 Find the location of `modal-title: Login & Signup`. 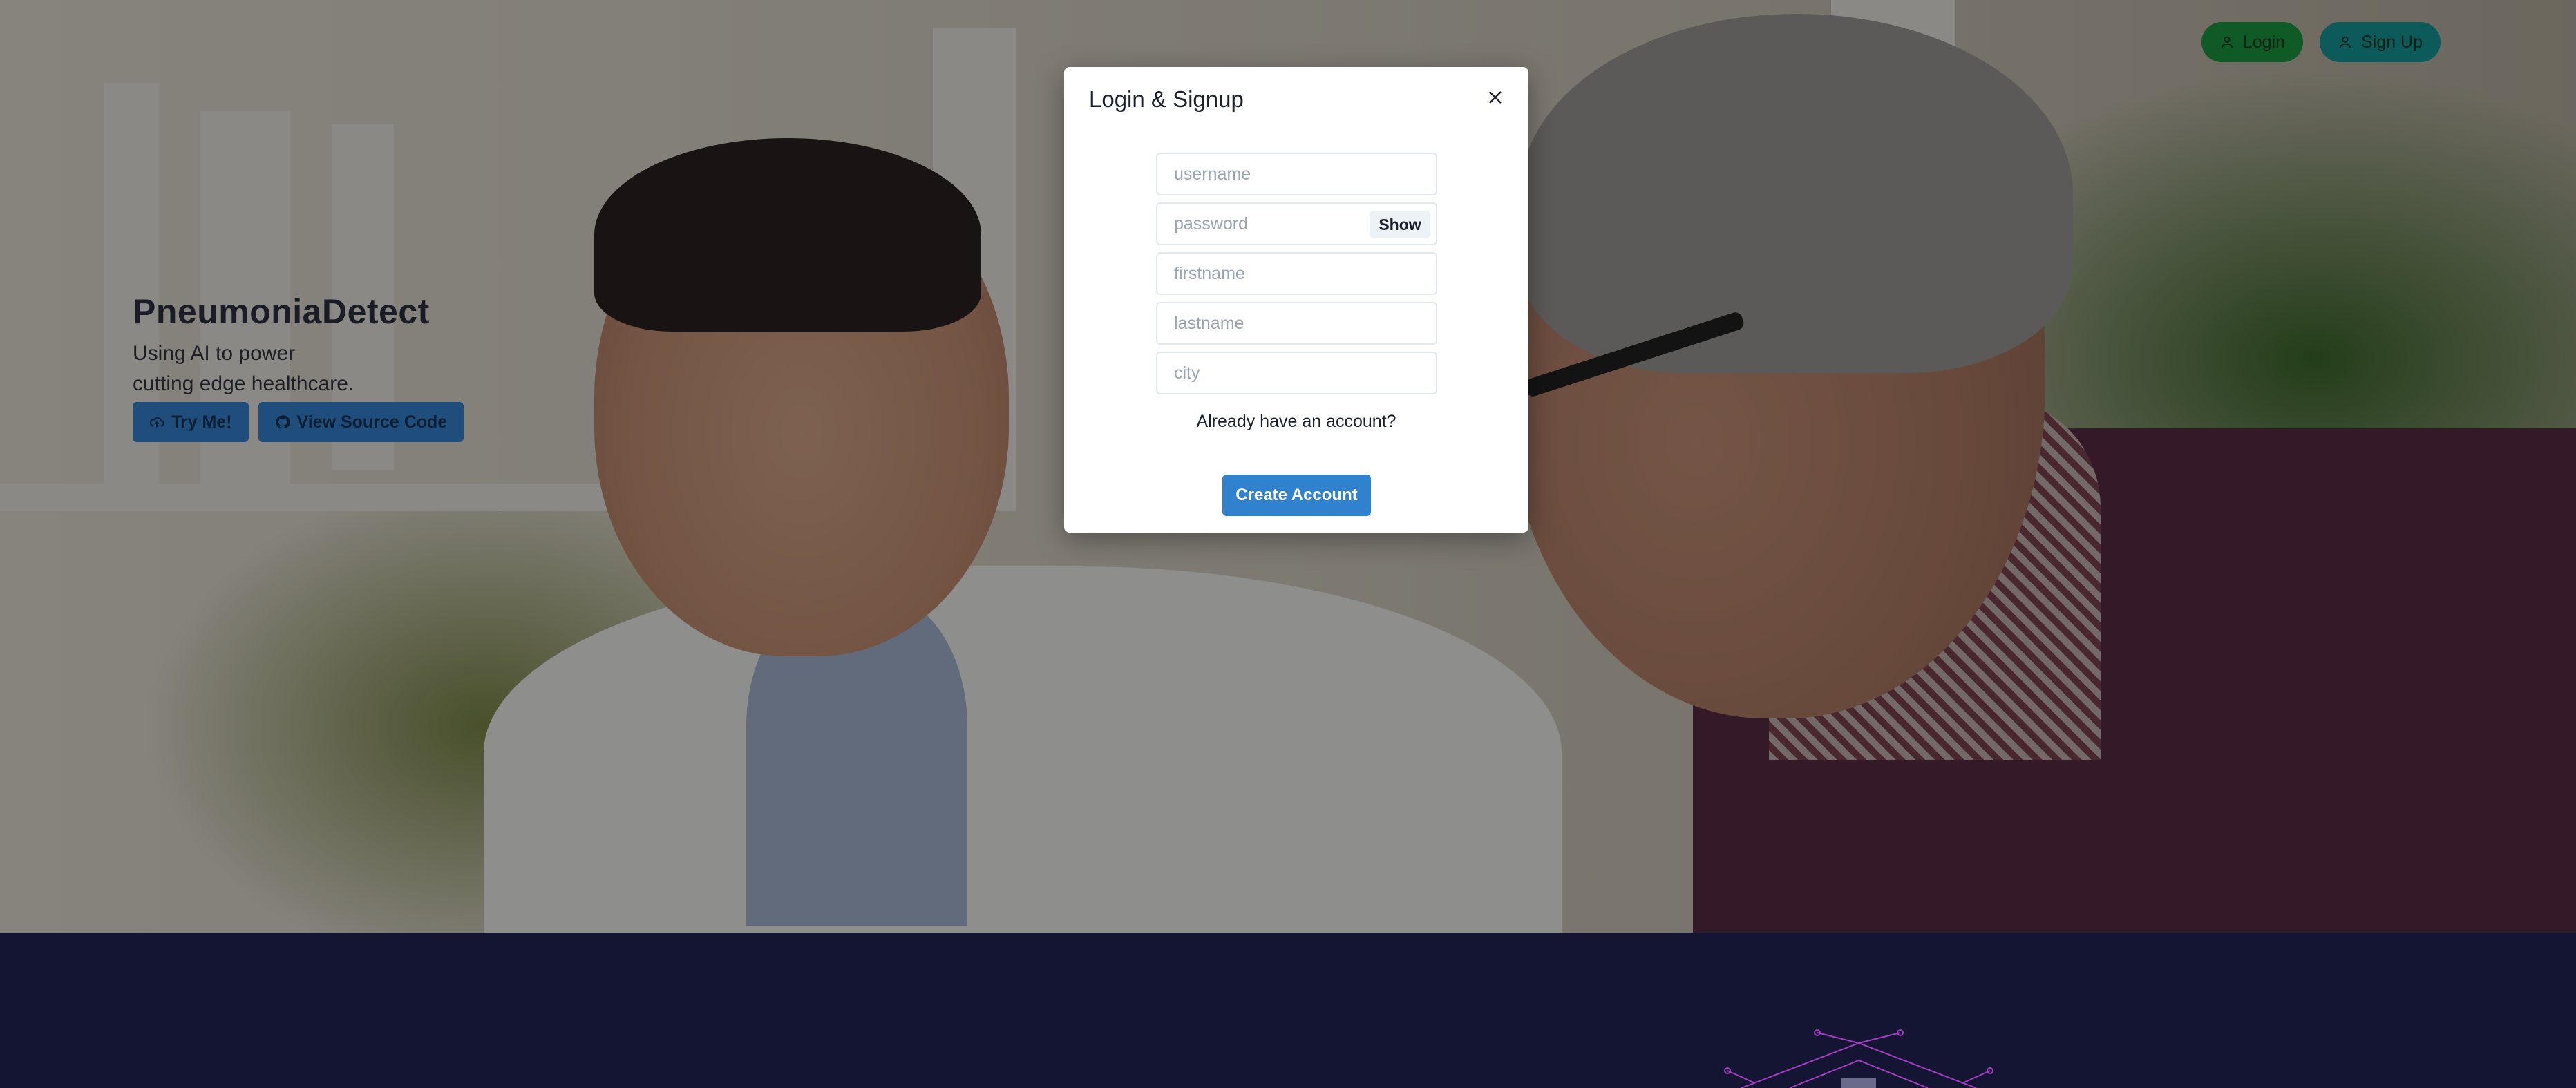

modal-title: Login & Signup is located at coordinates (1166, 99).